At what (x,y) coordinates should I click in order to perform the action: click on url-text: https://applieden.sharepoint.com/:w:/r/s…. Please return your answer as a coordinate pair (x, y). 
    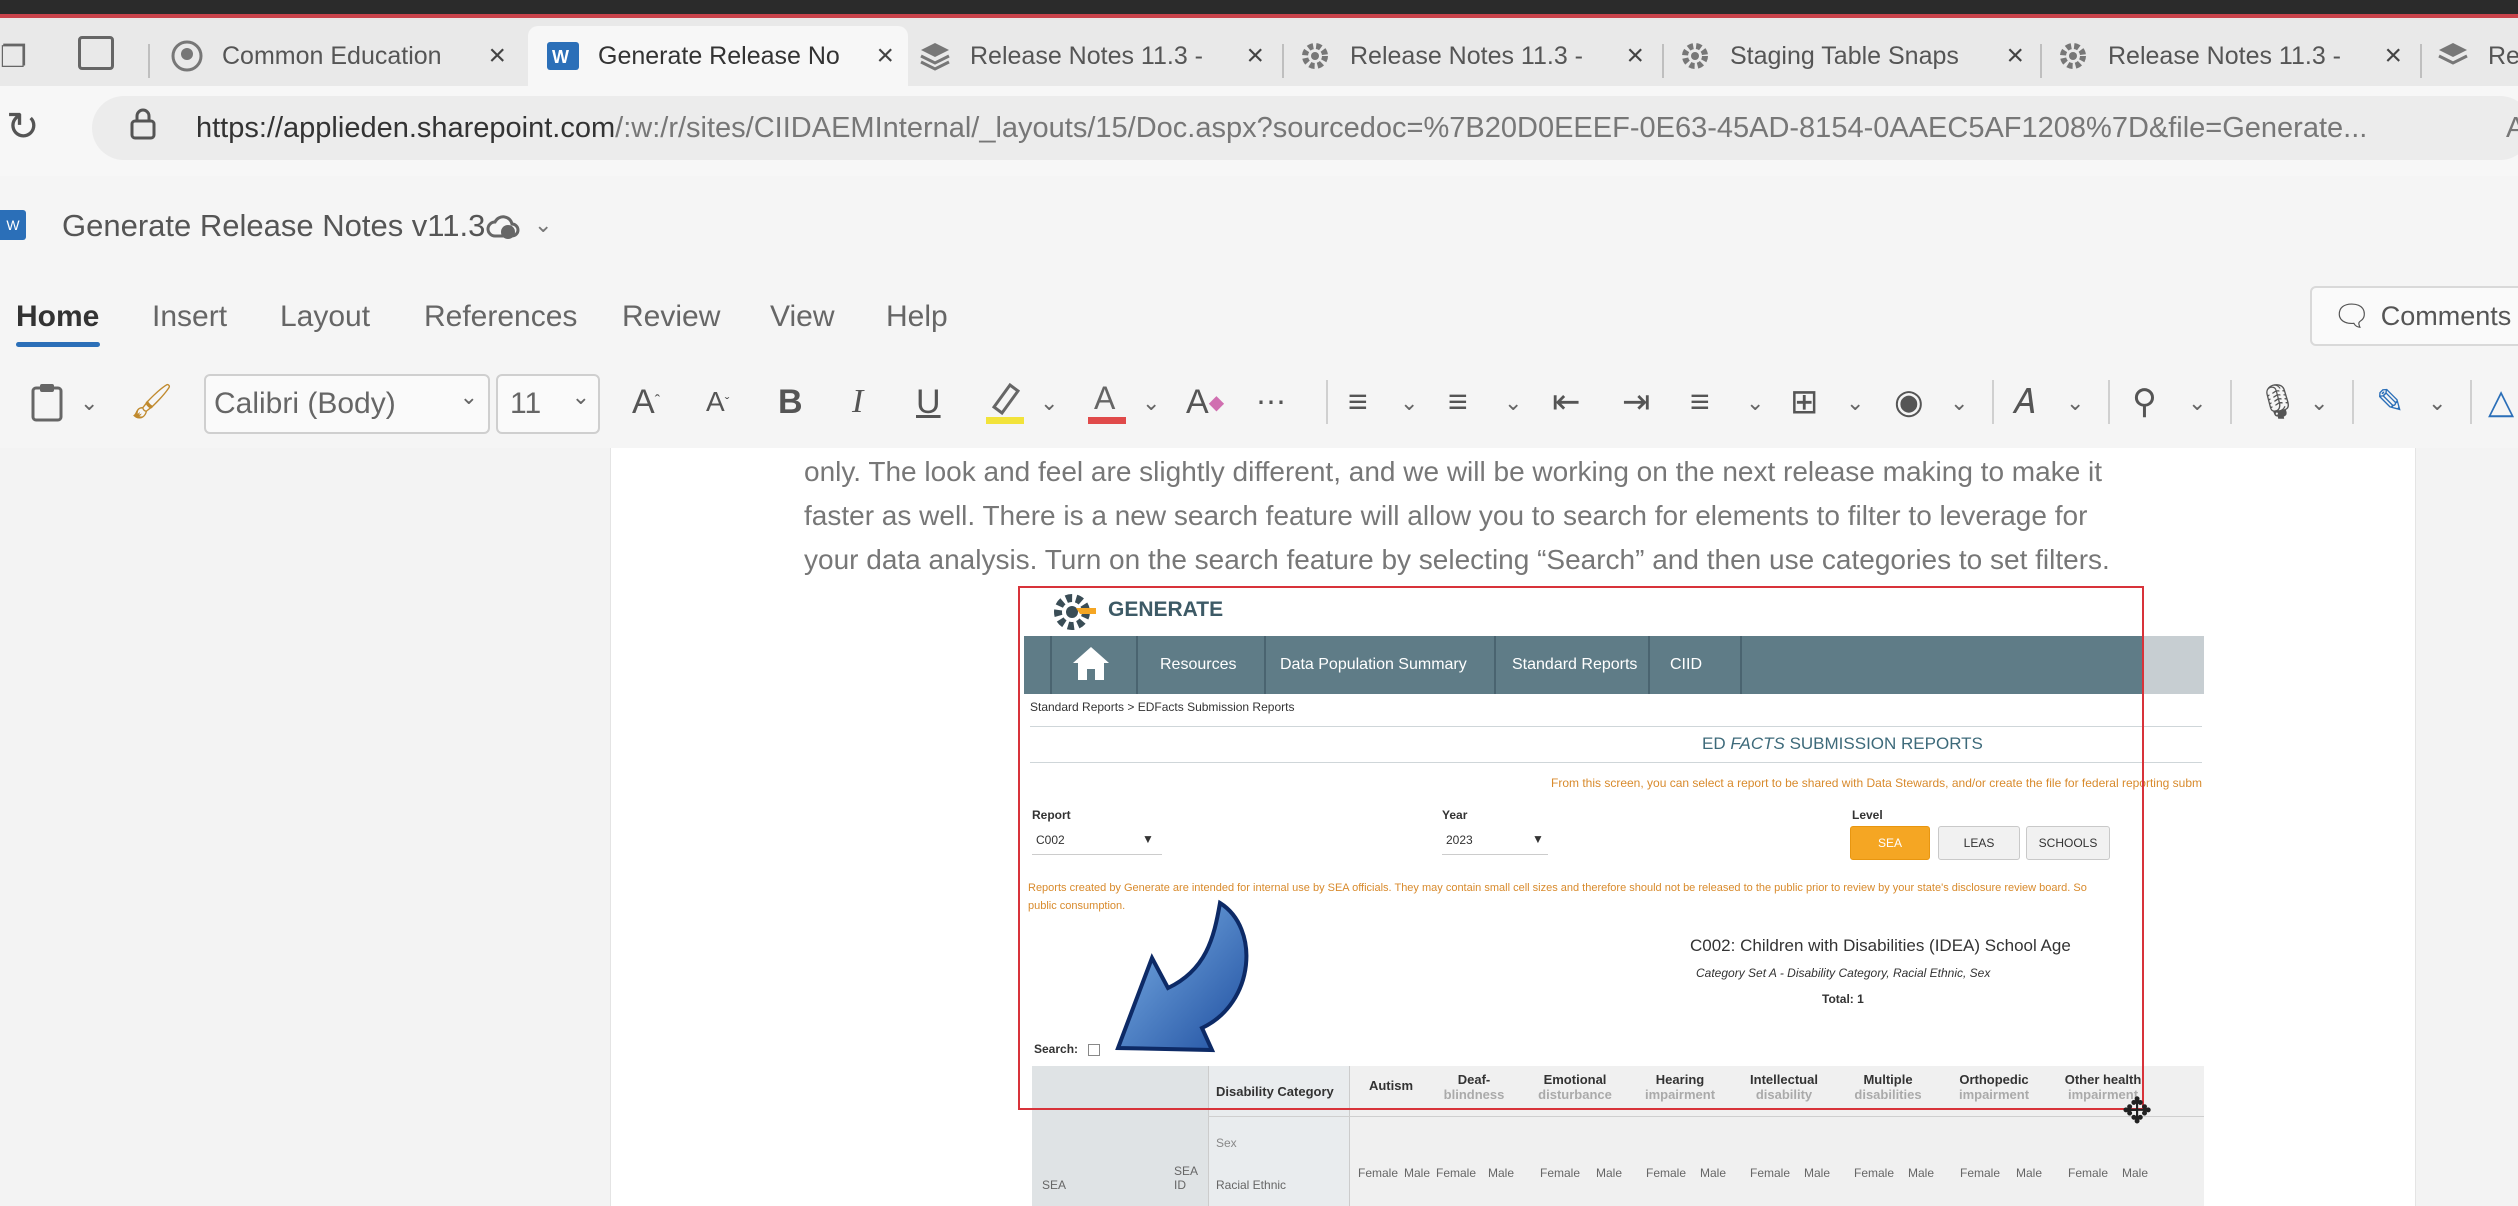
    Looking at the image, I should click on (1281, 128).